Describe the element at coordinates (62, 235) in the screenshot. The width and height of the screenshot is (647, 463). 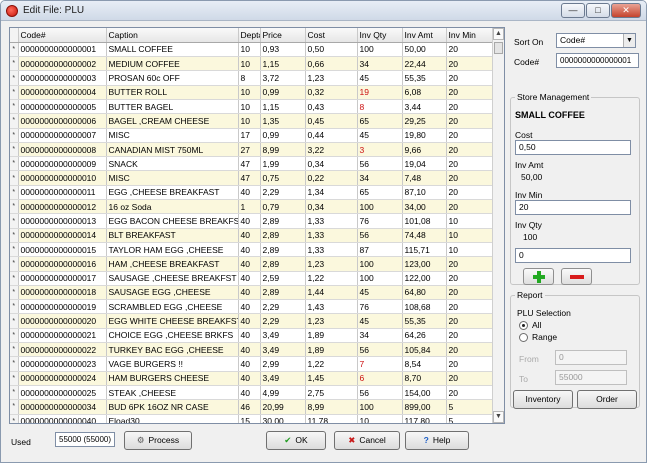
I see `cell-code: 0000000000000014` at that location.